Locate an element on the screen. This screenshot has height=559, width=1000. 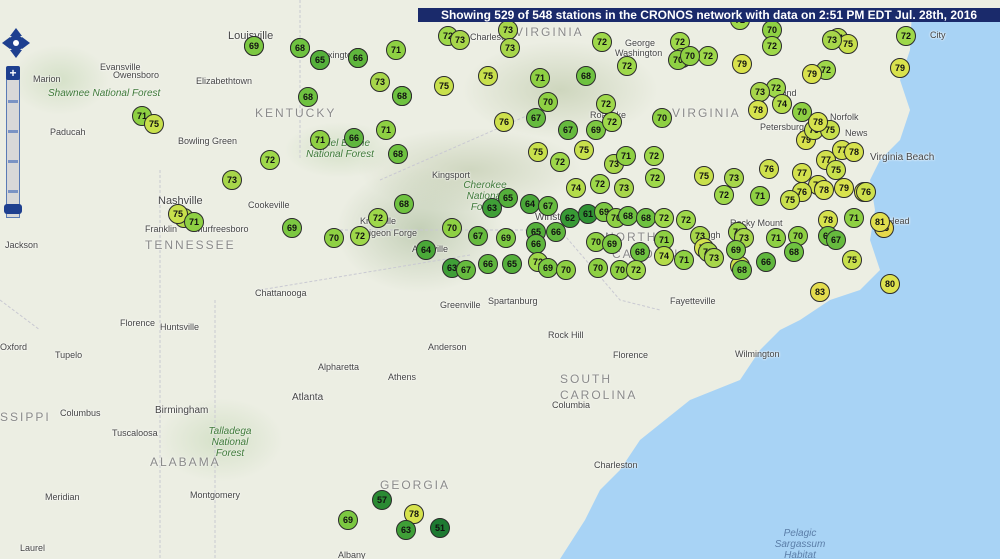
station-marker: 81 is located at coordinates (880, 222).